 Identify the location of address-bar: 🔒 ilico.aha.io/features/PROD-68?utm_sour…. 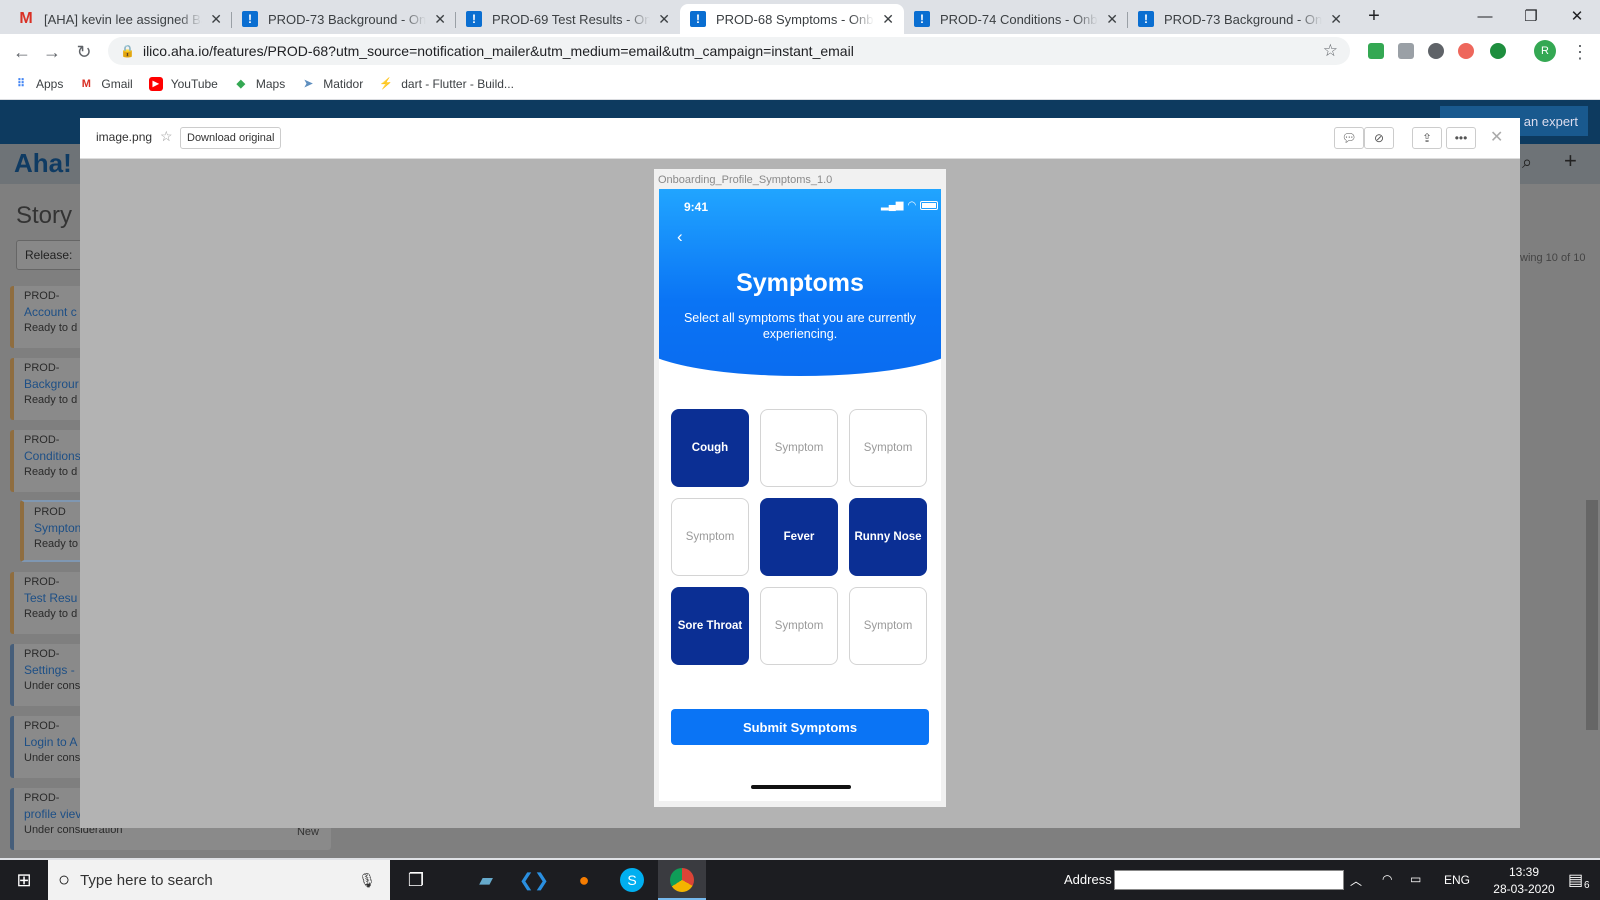
(729, 51).